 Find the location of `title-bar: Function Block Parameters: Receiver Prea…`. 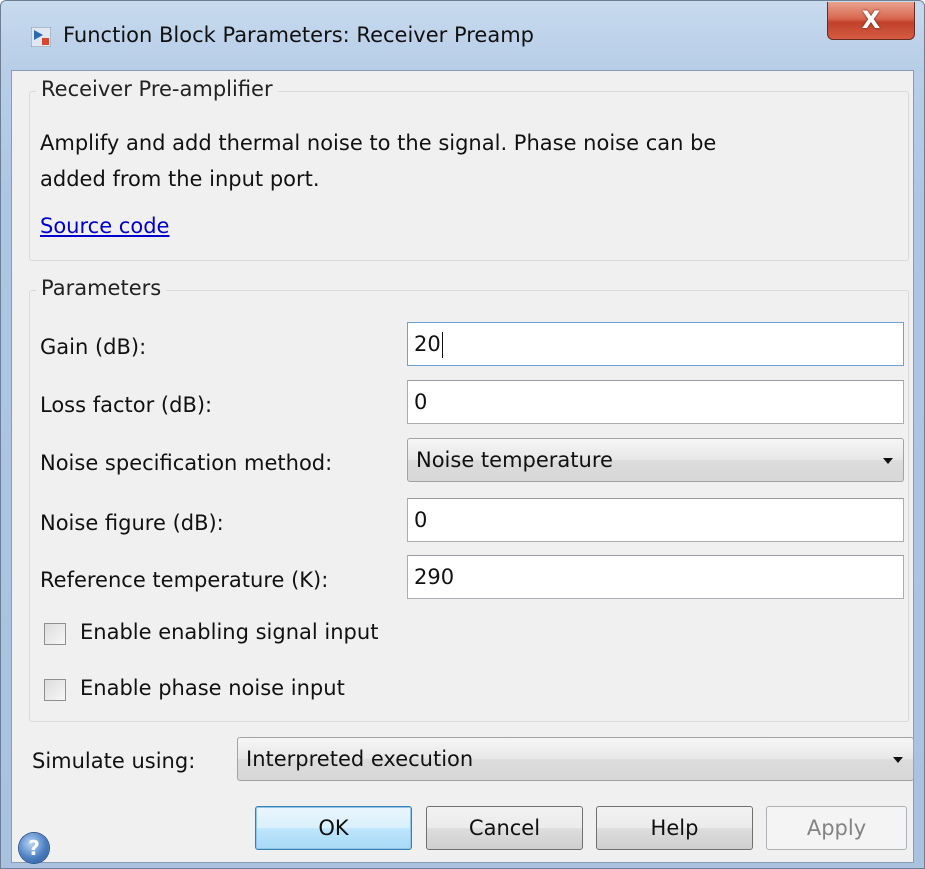

title-bar: Function Block Parameters: Receiver Prea… is located at coordinates (462, 36).